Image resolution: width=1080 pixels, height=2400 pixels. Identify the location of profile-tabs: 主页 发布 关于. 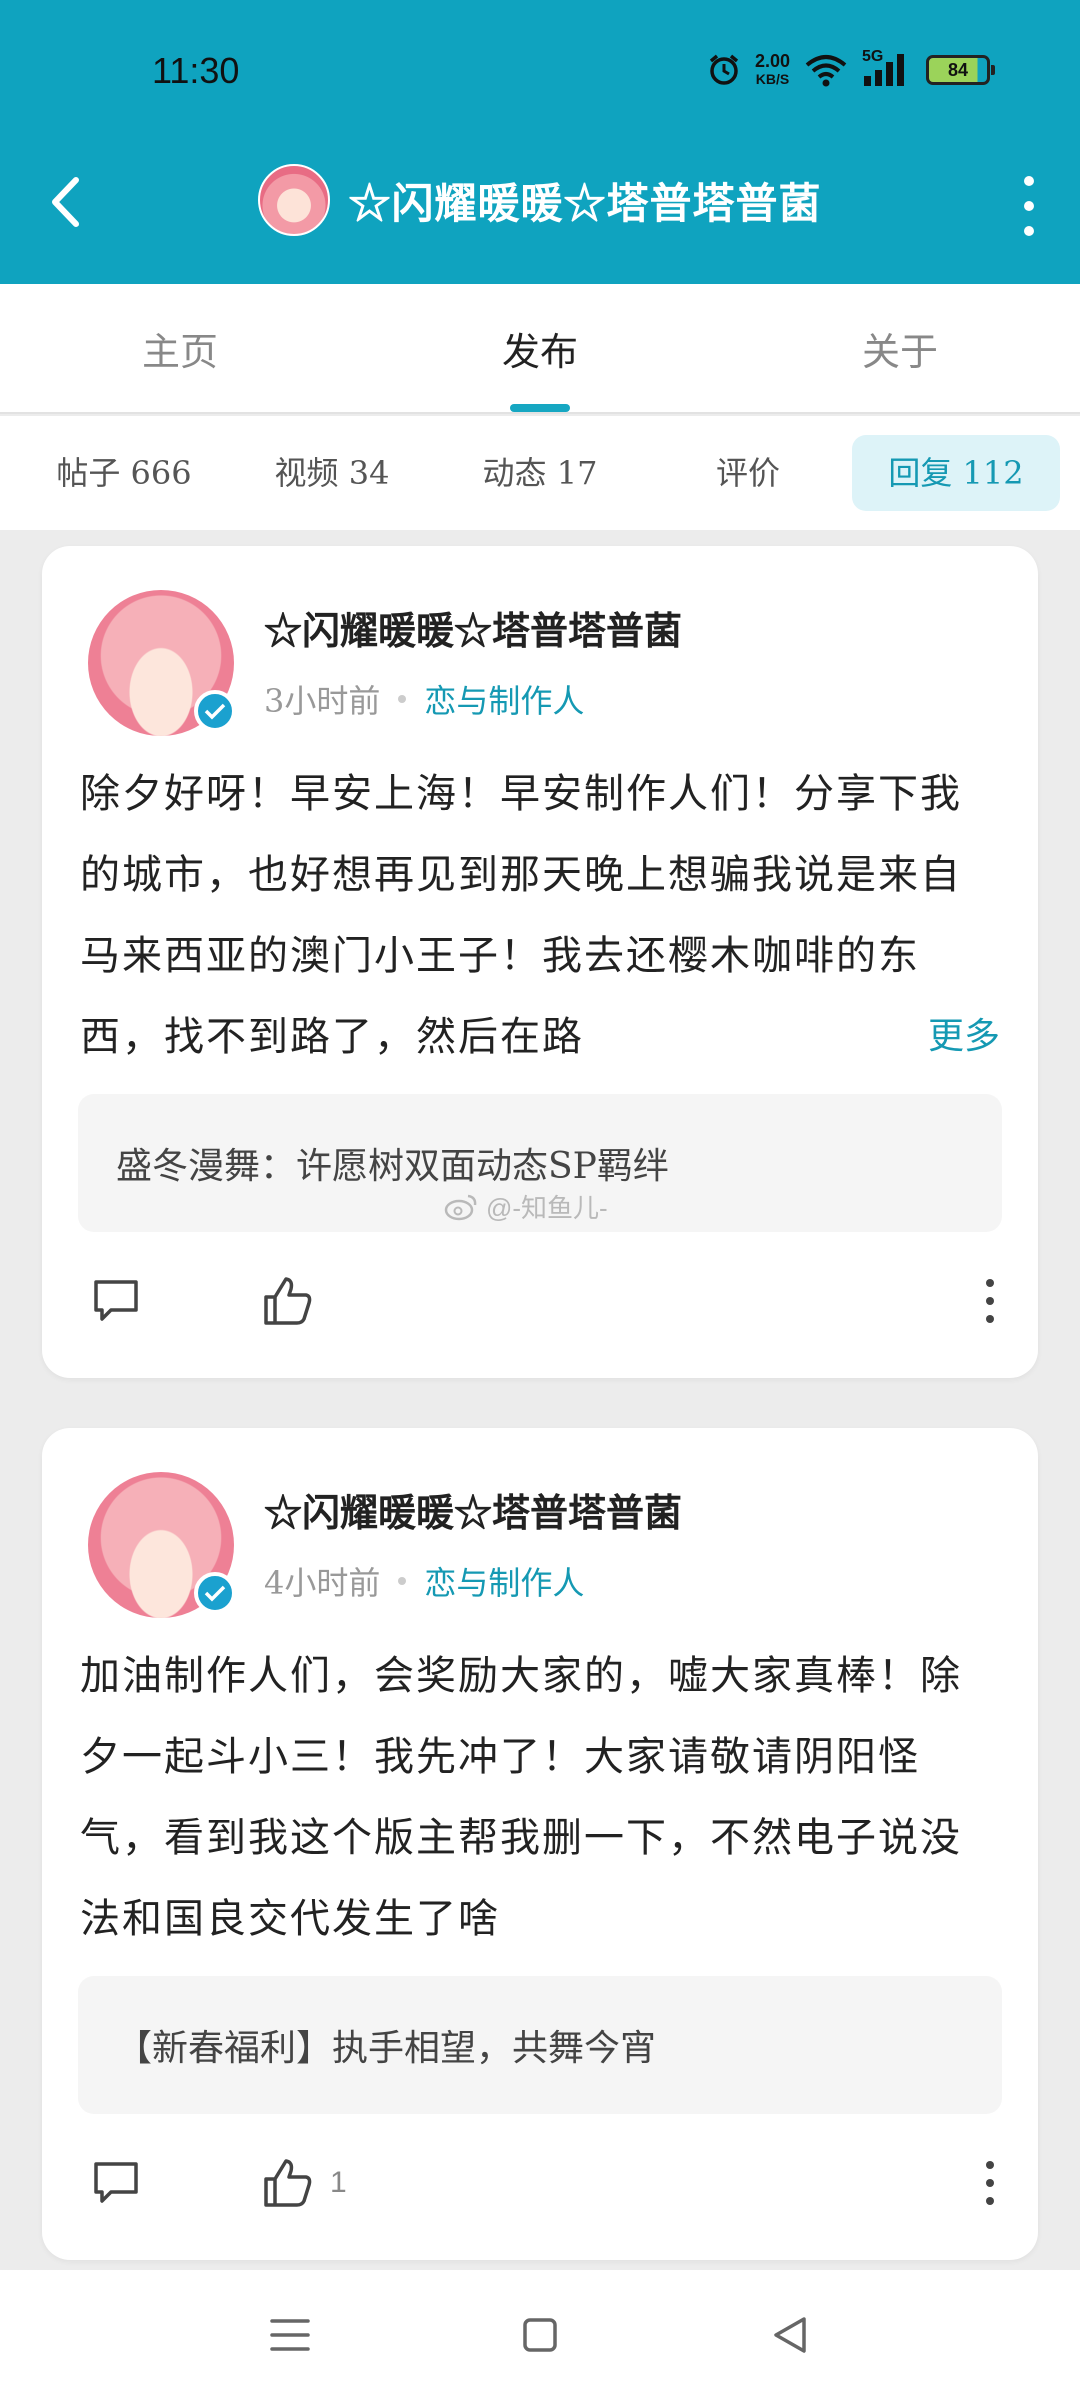
(540, 349).